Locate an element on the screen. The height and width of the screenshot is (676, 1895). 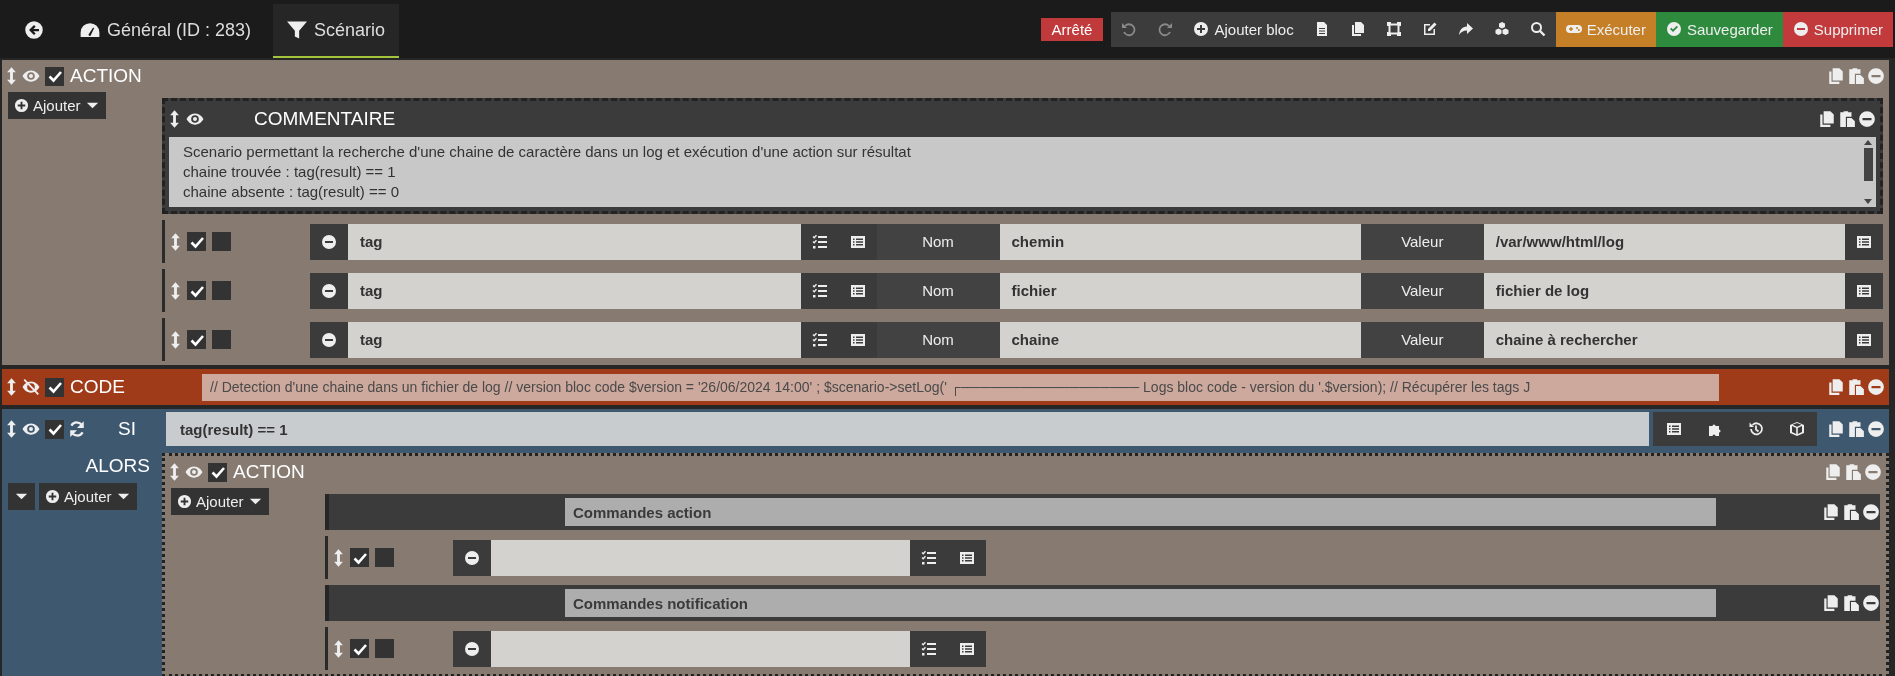
save-button: Sauvegarder is located at coordinates (1719, 29).